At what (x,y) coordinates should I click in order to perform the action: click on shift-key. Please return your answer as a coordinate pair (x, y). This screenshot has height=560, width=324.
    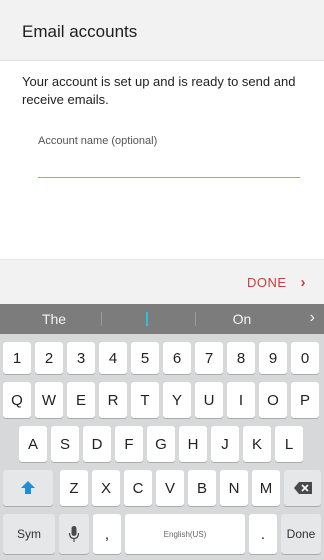
    Looking at the image, I should click on (28, 488).